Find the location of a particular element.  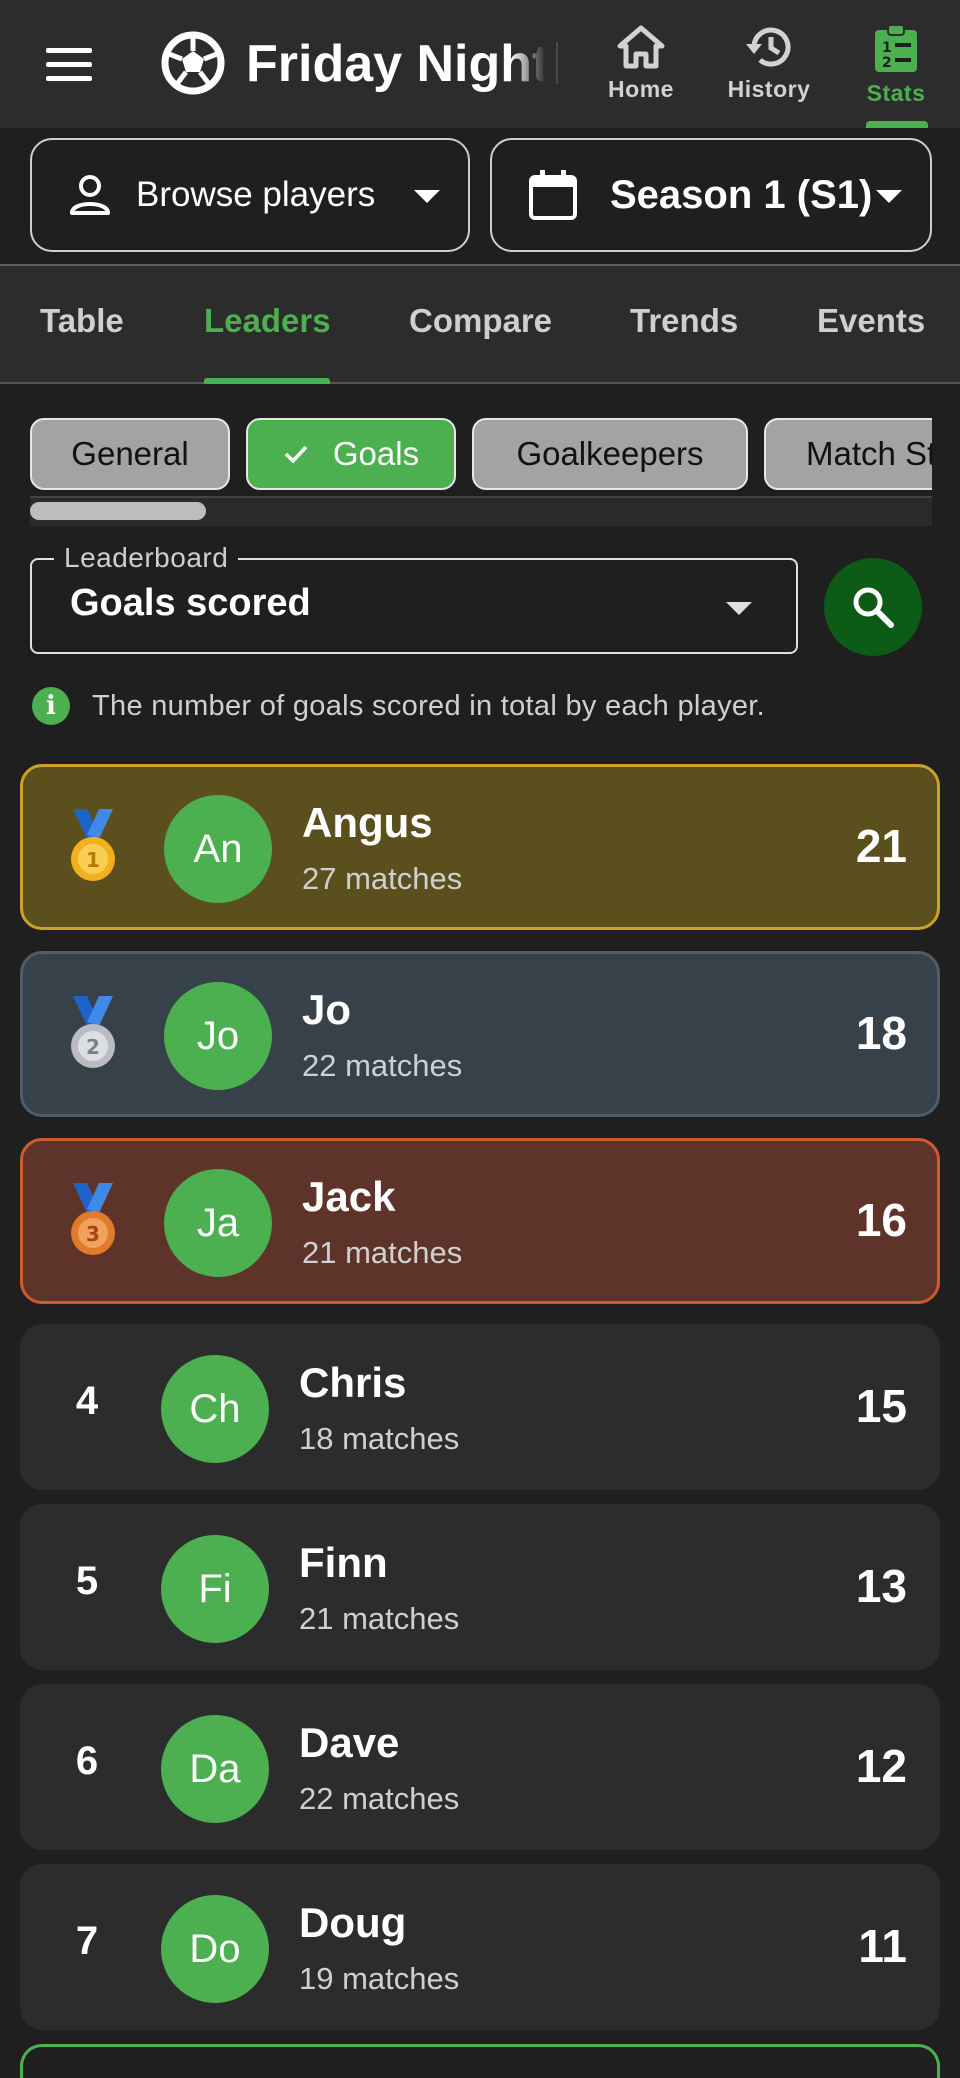

player-rank: 5 is located at coordinates (87, 1581).